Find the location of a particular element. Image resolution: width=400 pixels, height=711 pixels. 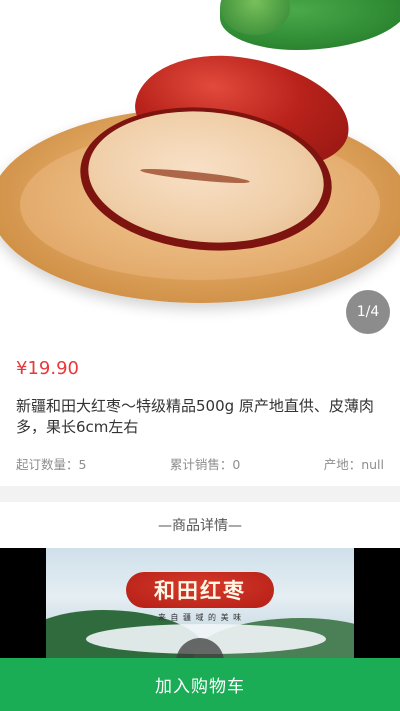

add-to-cart-button: 加入购物车 is located at coordinates (200, 684).